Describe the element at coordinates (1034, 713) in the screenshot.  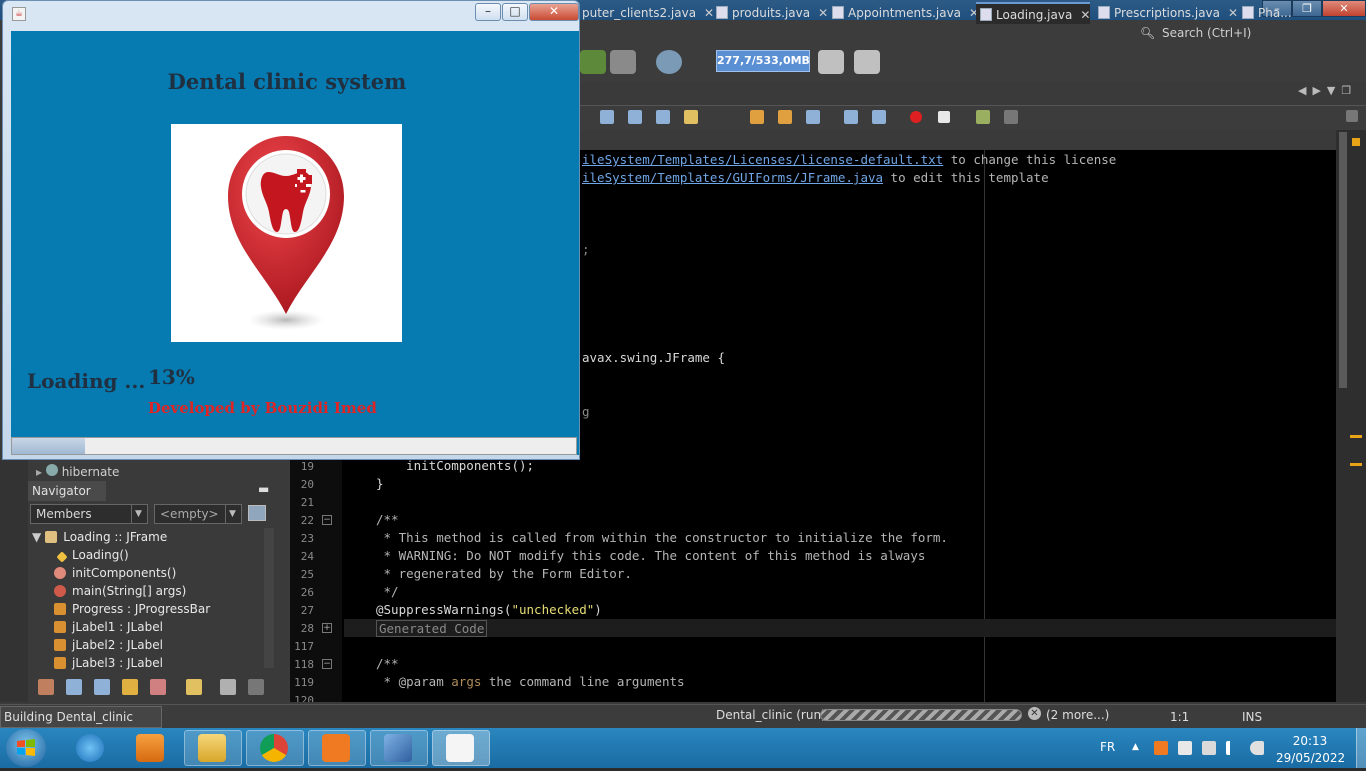
I see `cancel-task-icon: ✕` at that location.